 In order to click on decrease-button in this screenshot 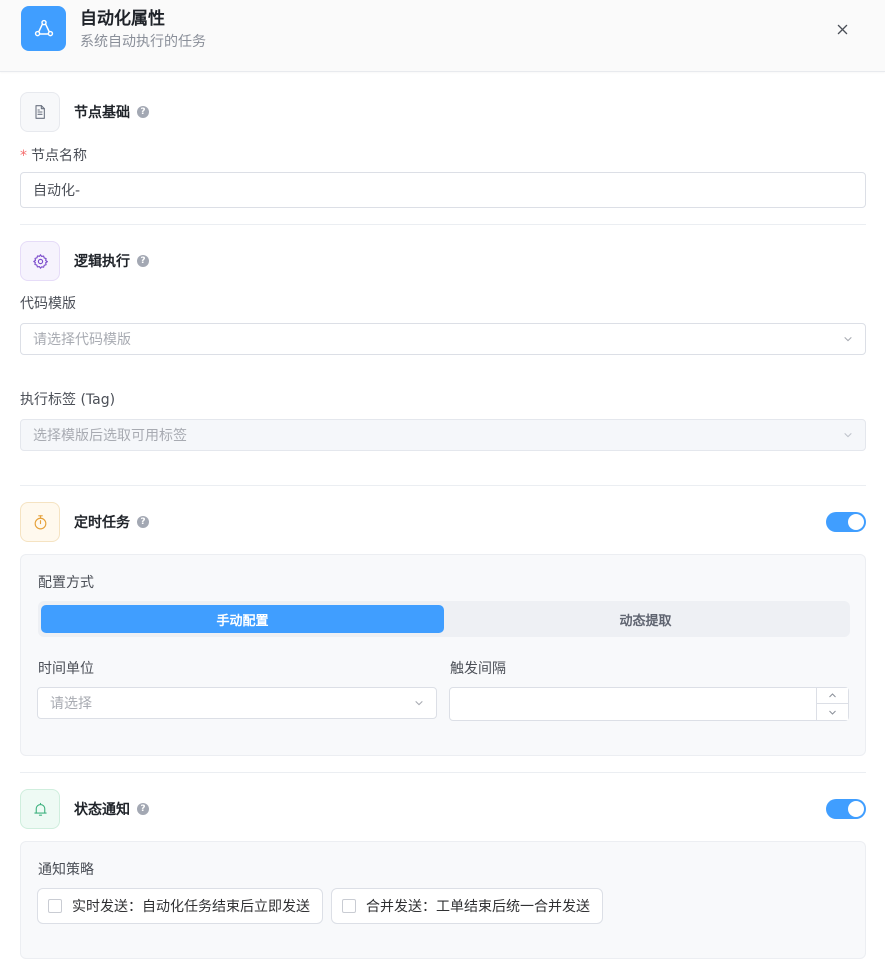, I will do `click(832, 712)`.